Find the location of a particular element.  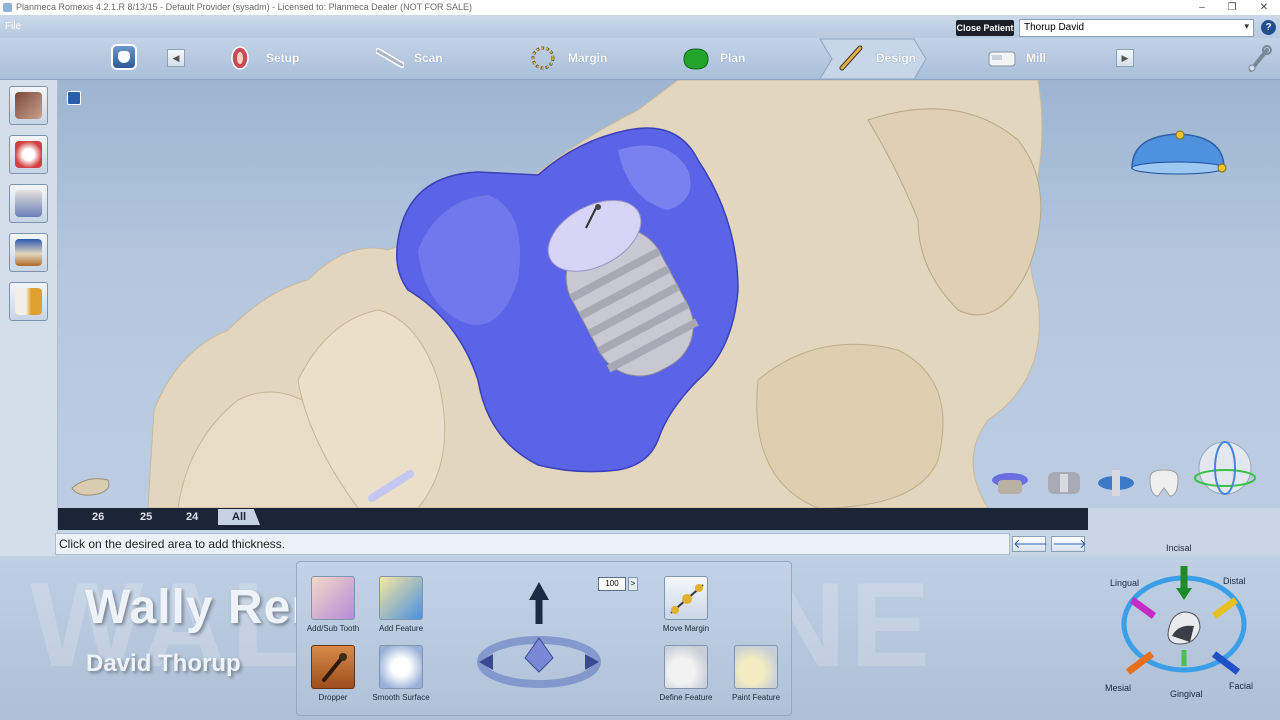

minimize-button: ‒ is located at coordinates (1202, 8).